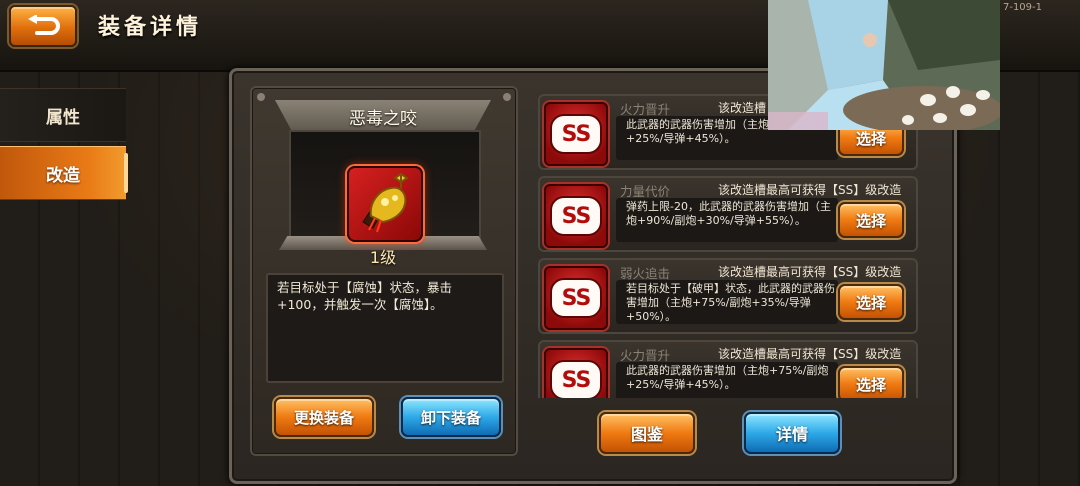 This screenshot has height=486, width=1080. I want to click on webcam-feed-image, so click(884, 65).